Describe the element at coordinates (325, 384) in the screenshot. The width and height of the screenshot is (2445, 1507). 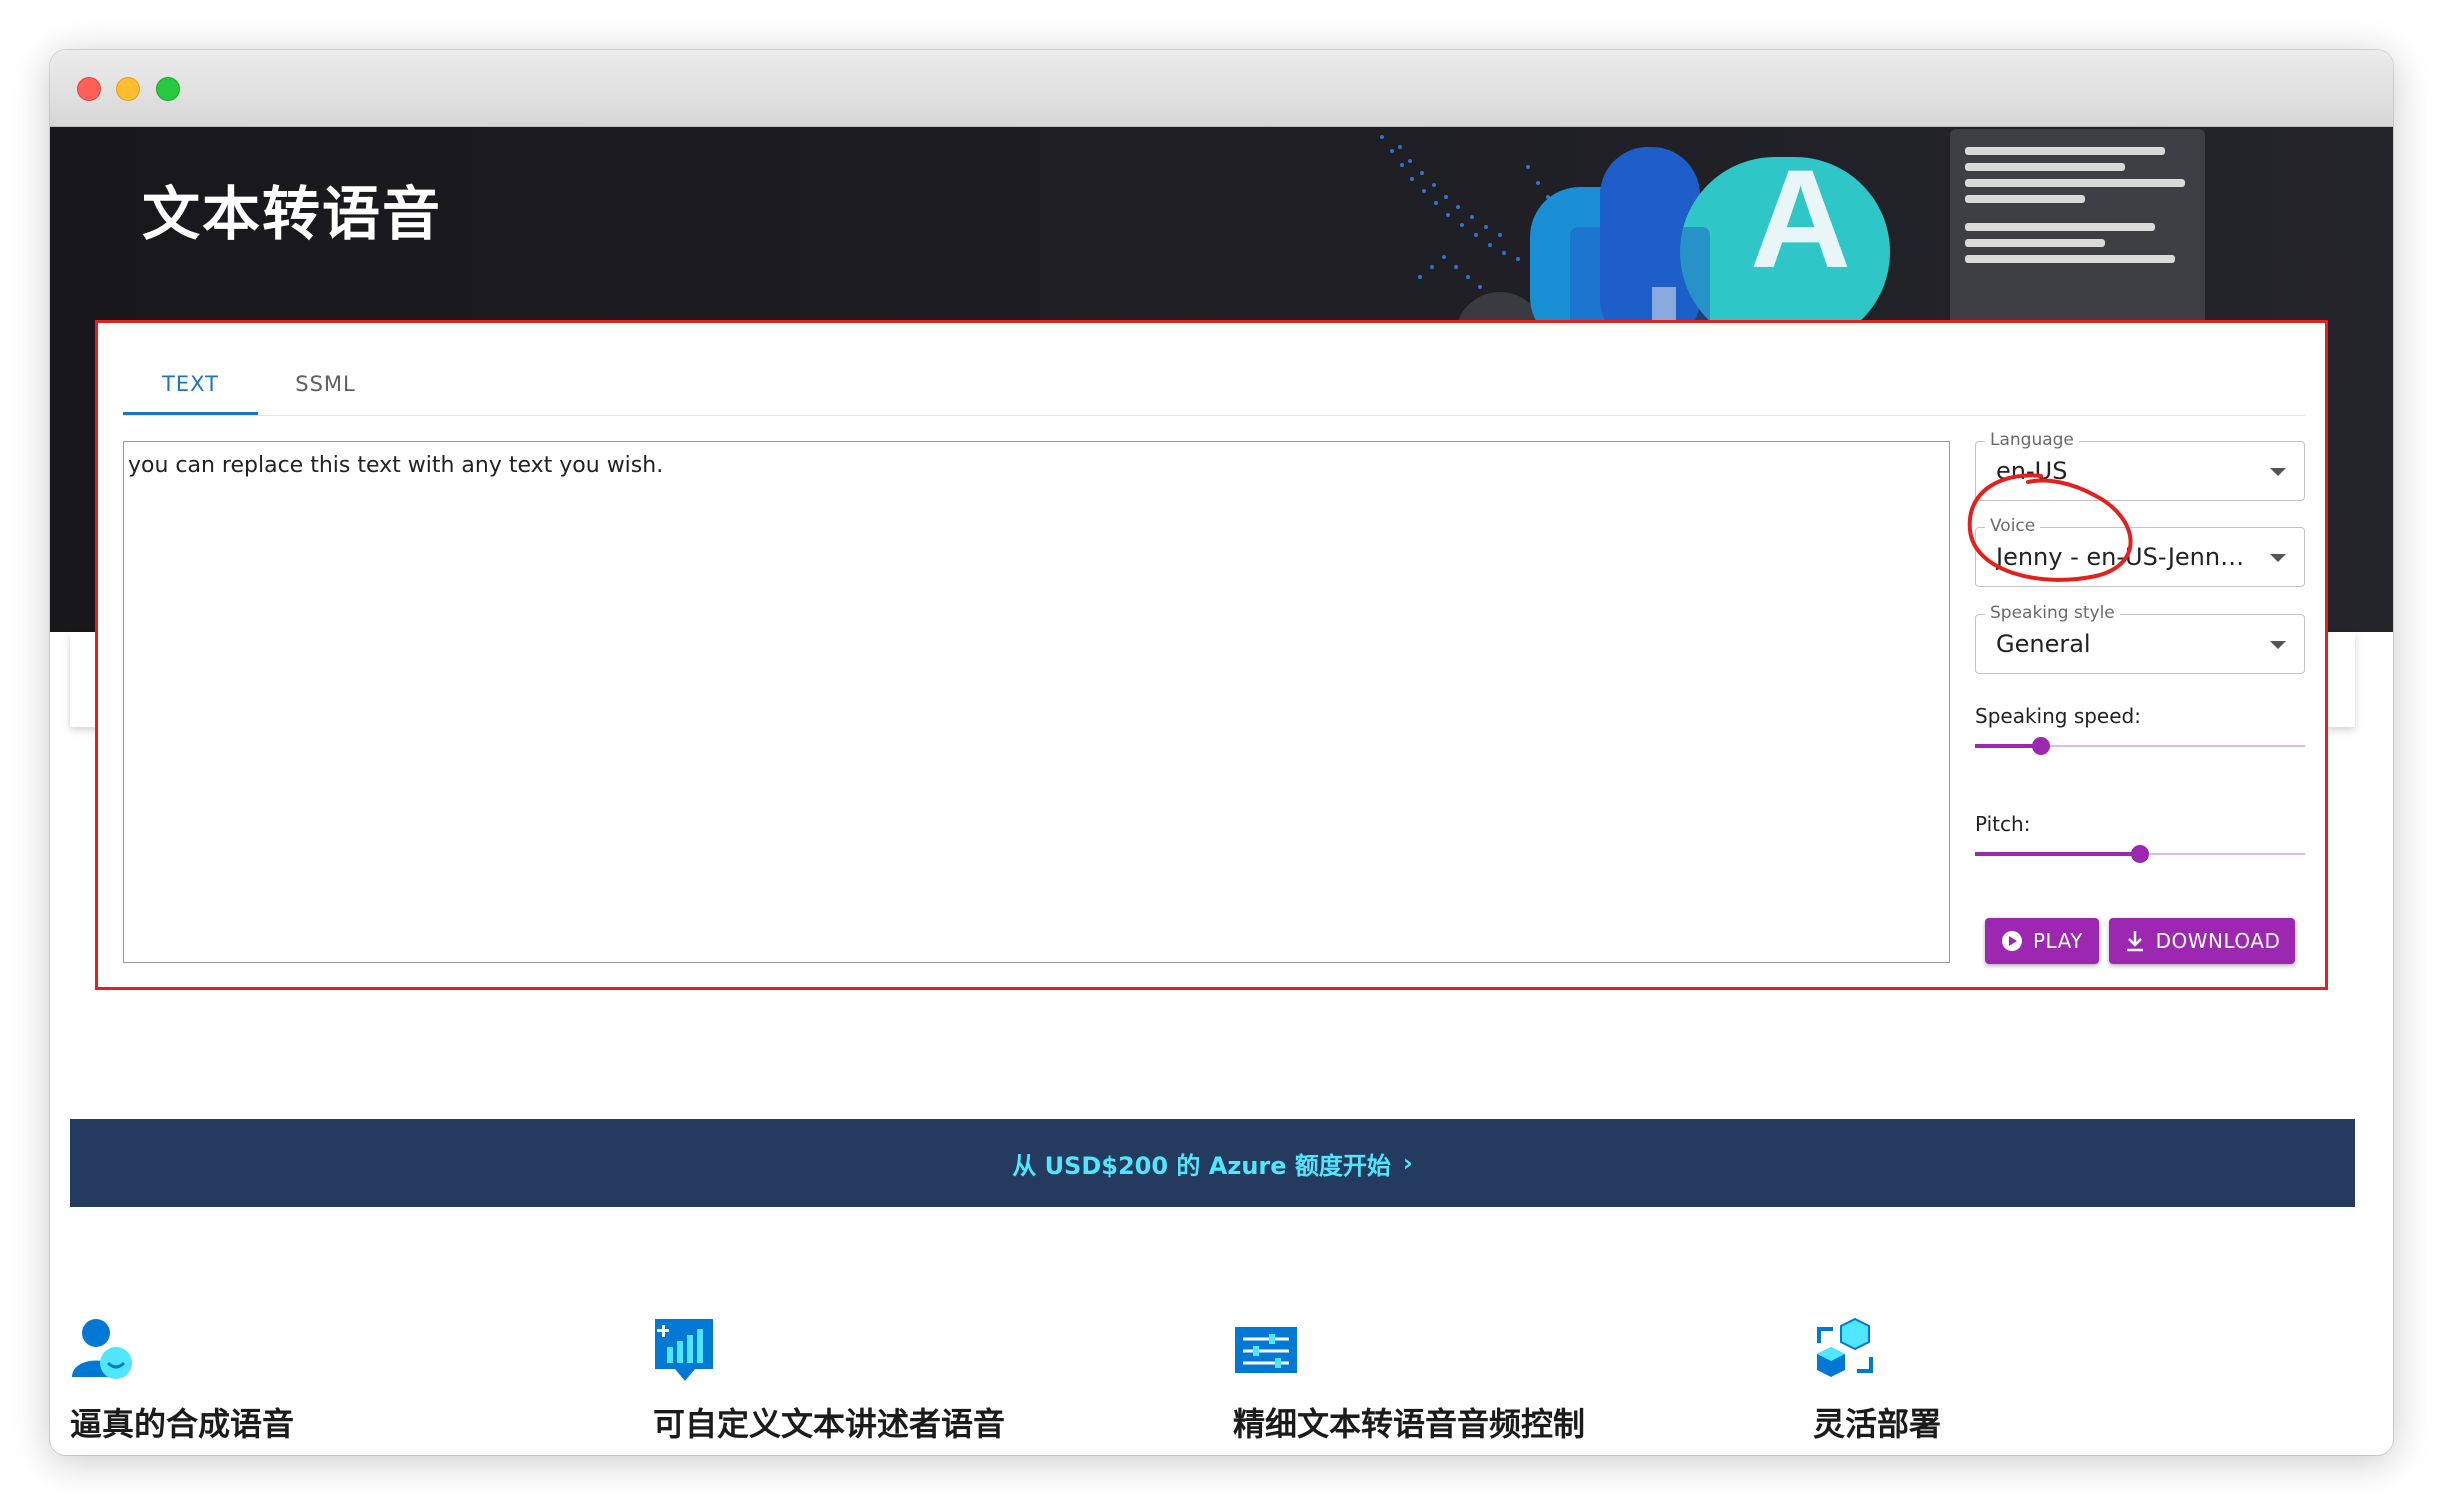
I see `tab-ssml: SSML` at that location.